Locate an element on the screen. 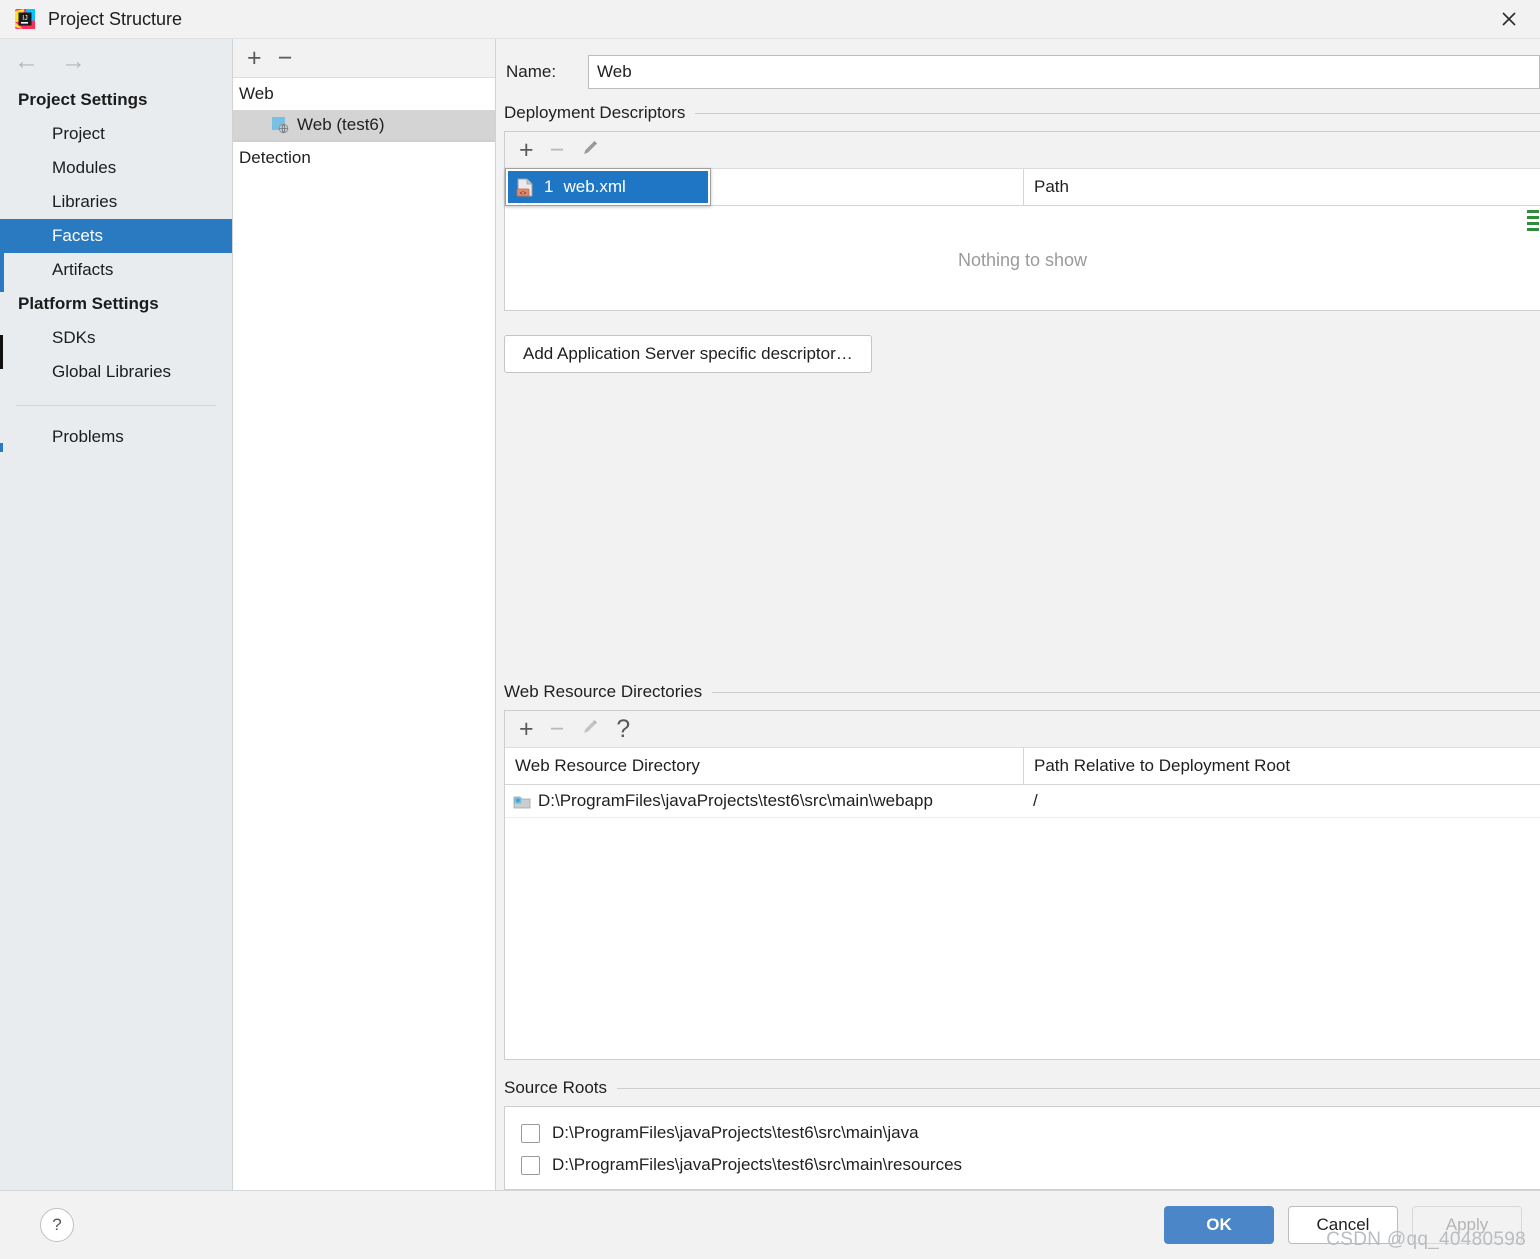 This screenshot has height=1259, width=1540. descriptor-type-popup: <> 1 web.xml is located at coordinates (608, 187).